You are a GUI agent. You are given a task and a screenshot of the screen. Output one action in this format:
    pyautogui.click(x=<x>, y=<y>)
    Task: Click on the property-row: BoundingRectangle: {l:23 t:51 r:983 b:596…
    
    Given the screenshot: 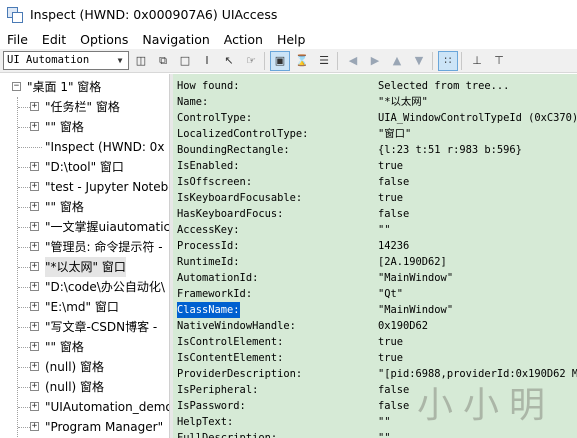 What is the action you would take?
    pyautogui.click(x=375, y=150)
    